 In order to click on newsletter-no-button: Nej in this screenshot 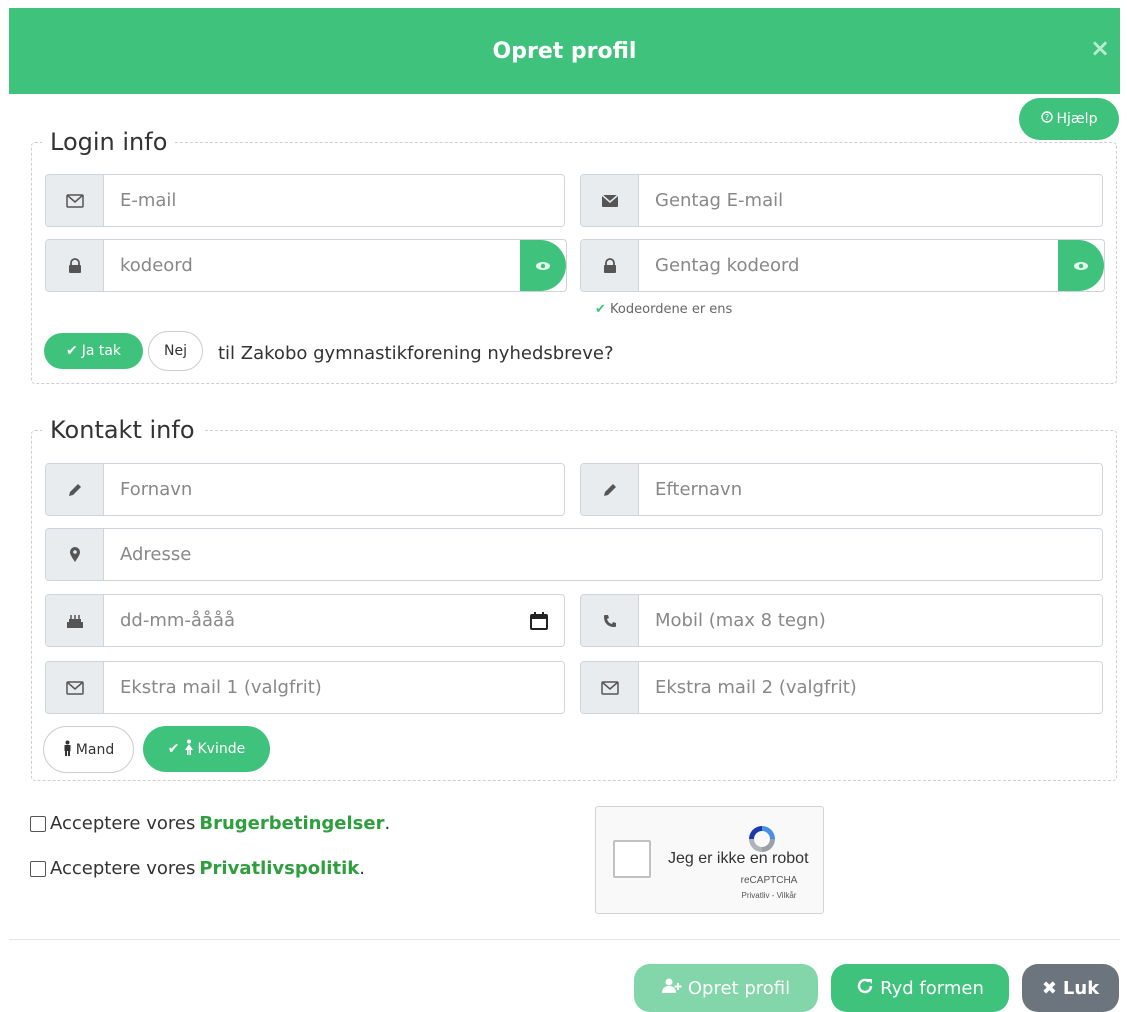, I will do `click(175, 351)`.